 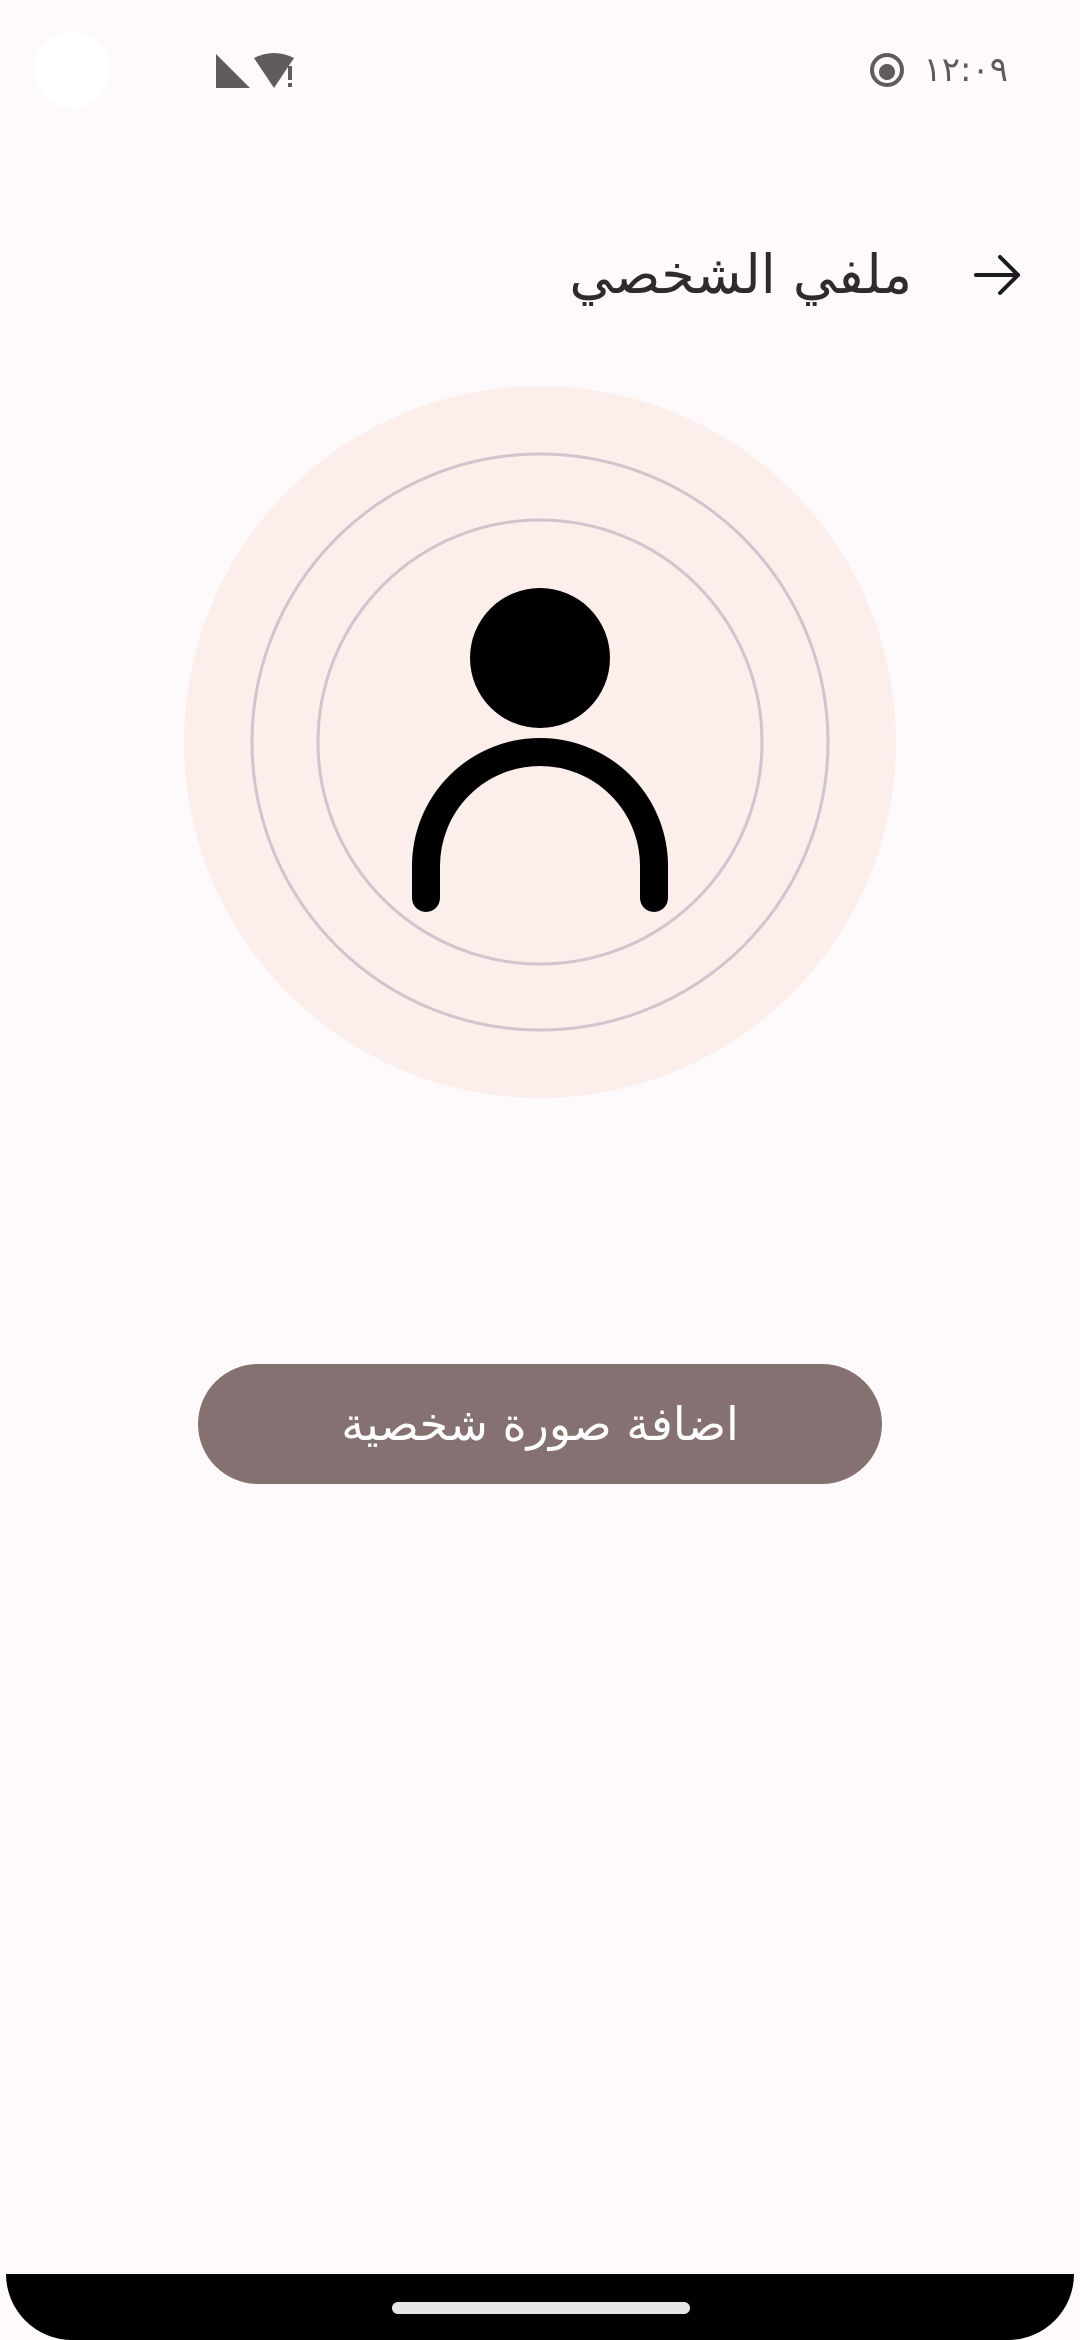 What do you see at coordinates (72, 70) in the screenshot?
I see `camera-cutout` at bounding box center [72, 70].